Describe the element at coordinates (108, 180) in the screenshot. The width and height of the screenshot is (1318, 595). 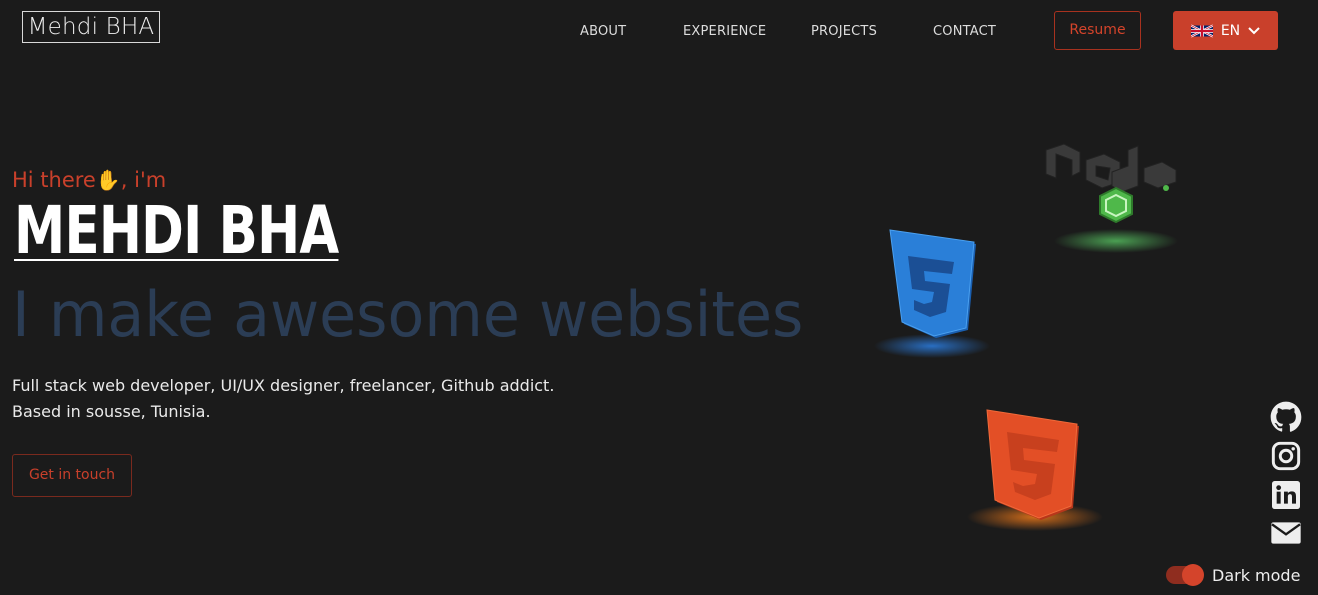
I see `wave-emoji: ✋` at that location.